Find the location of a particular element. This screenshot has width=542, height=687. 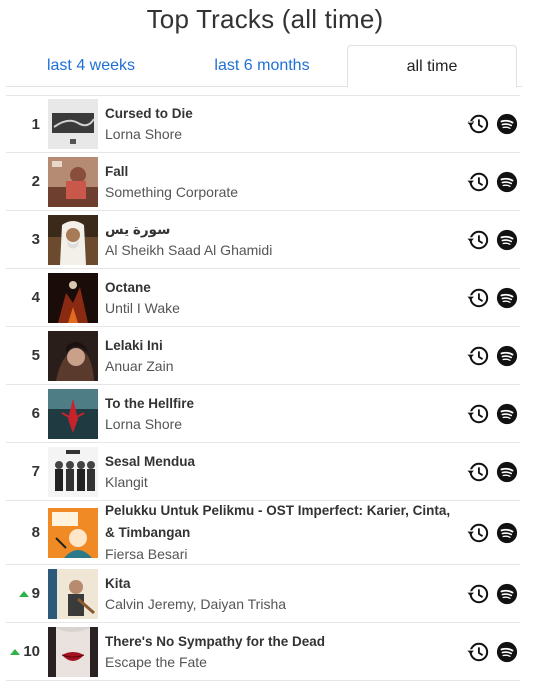

track-row: 4 Octane Until I Wake is located at coordinates (263, 298).